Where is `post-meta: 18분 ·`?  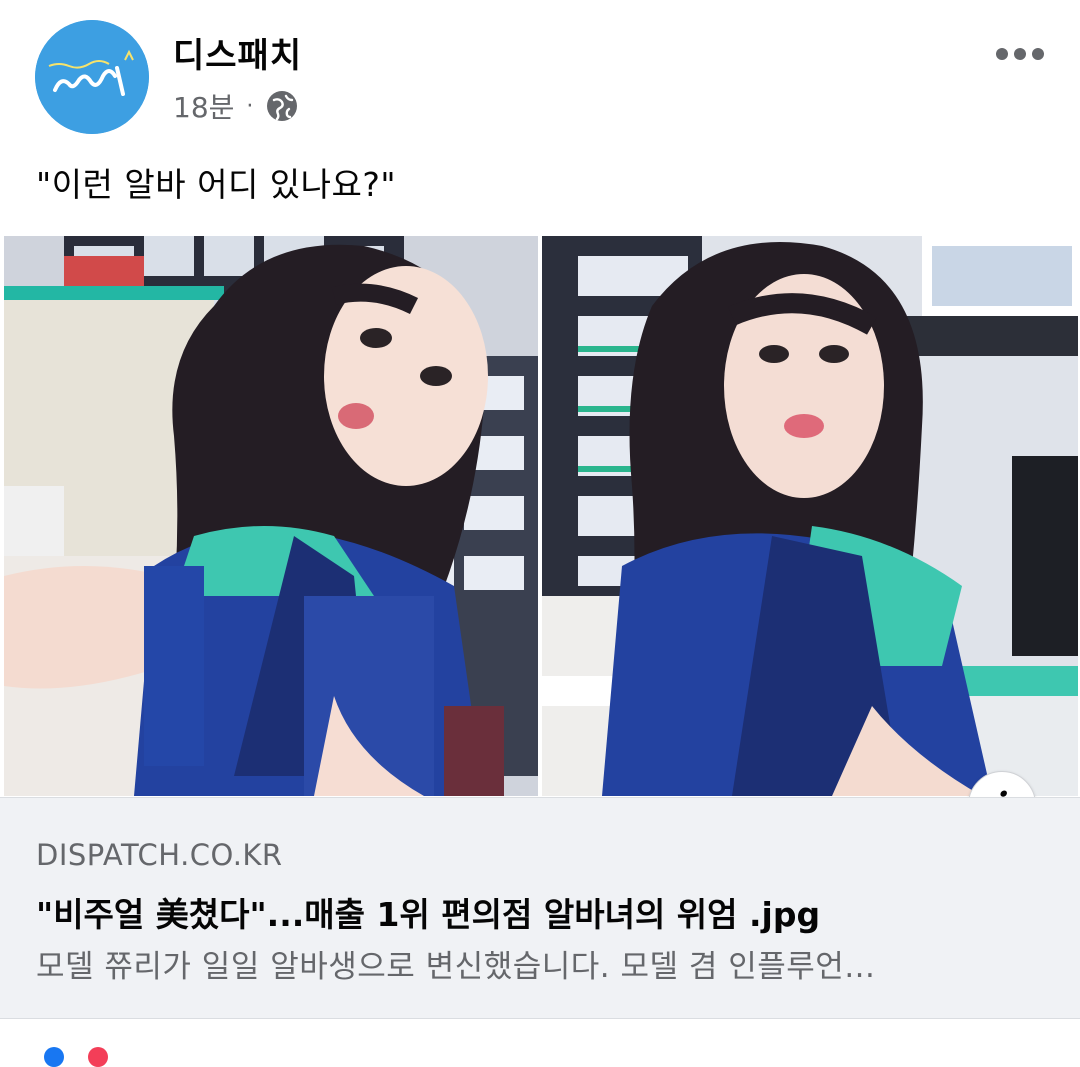
post-meta: 18분 · is located at coordinates (236, 106).